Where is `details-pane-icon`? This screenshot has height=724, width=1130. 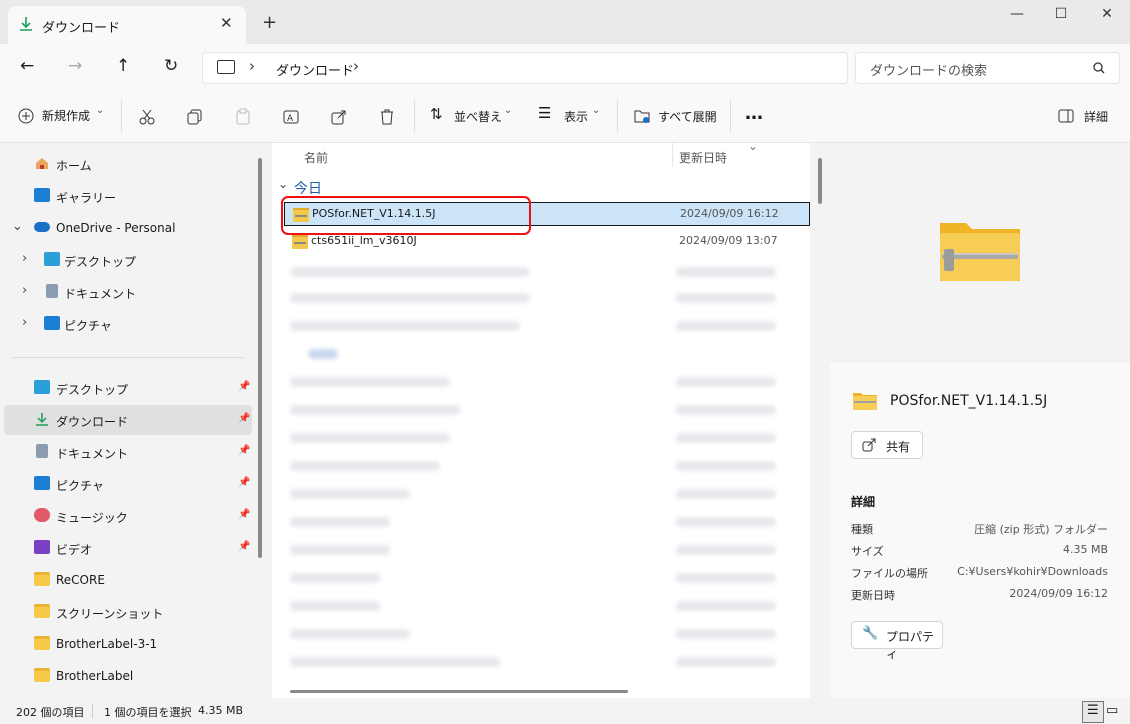 details-pane-icon is located at coordinates (1066, 116).